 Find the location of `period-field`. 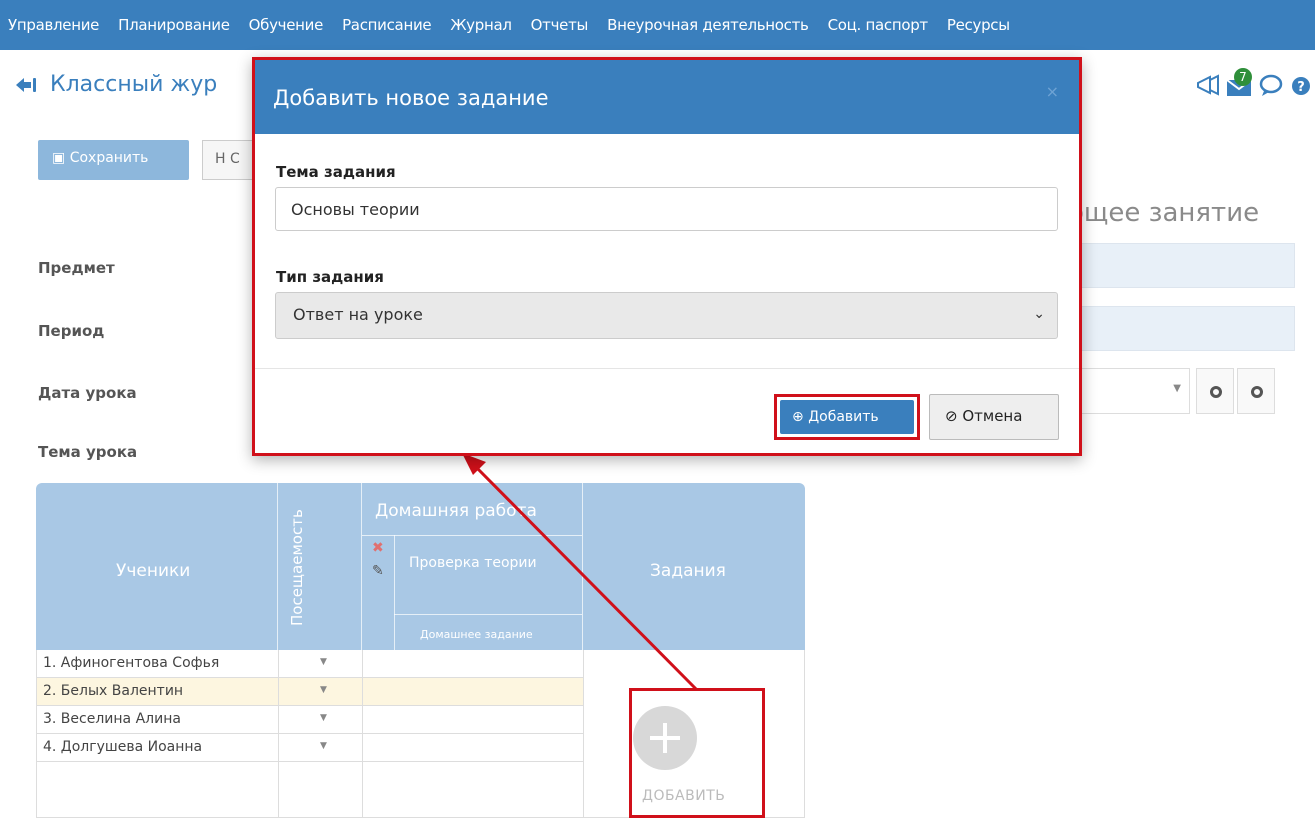

period-field is located at coordinates (1177, 328).